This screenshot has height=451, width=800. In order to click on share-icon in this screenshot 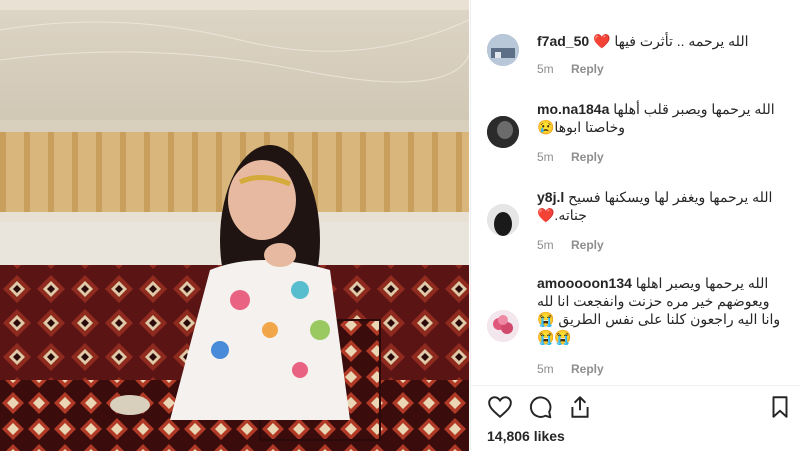, I will do `click(580, 407)`.